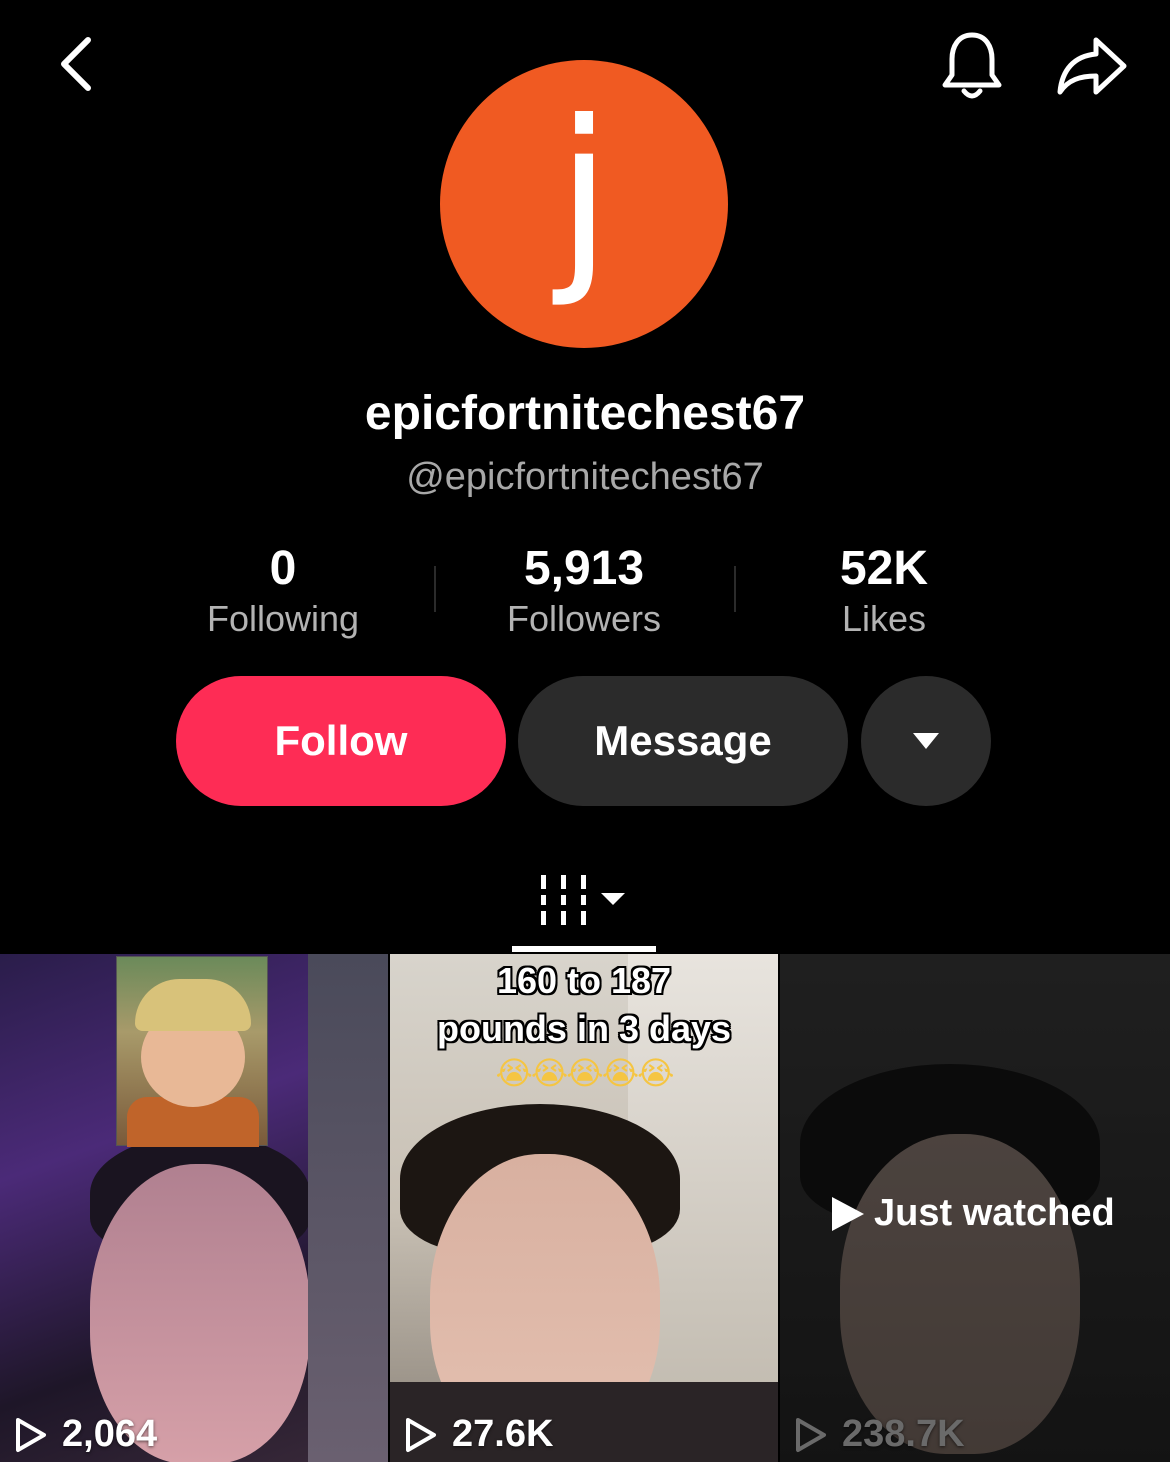 The image size is (1170, 1462). I want to click on video-caption: pounds in 3 days, so click(584, 1028).